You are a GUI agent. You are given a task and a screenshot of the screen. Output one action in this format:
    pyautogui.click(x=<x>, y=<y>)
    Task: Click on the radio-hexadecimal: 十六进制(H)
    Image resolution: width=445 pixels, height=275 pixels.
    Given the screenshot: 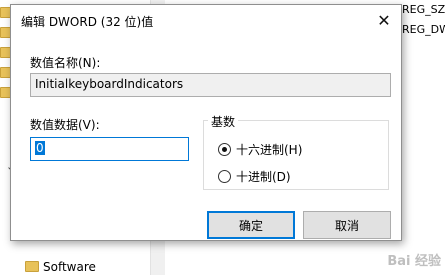 What is the action you would take?
    pyautogui.click(x=260, y=149)
    